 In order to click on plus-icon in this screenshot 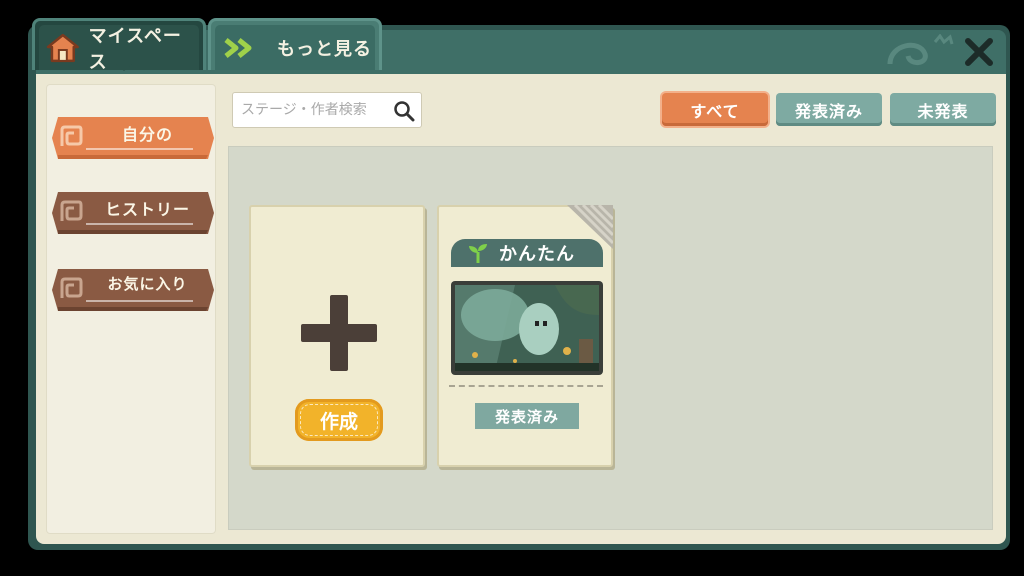, I will do `click(339, 333)`.